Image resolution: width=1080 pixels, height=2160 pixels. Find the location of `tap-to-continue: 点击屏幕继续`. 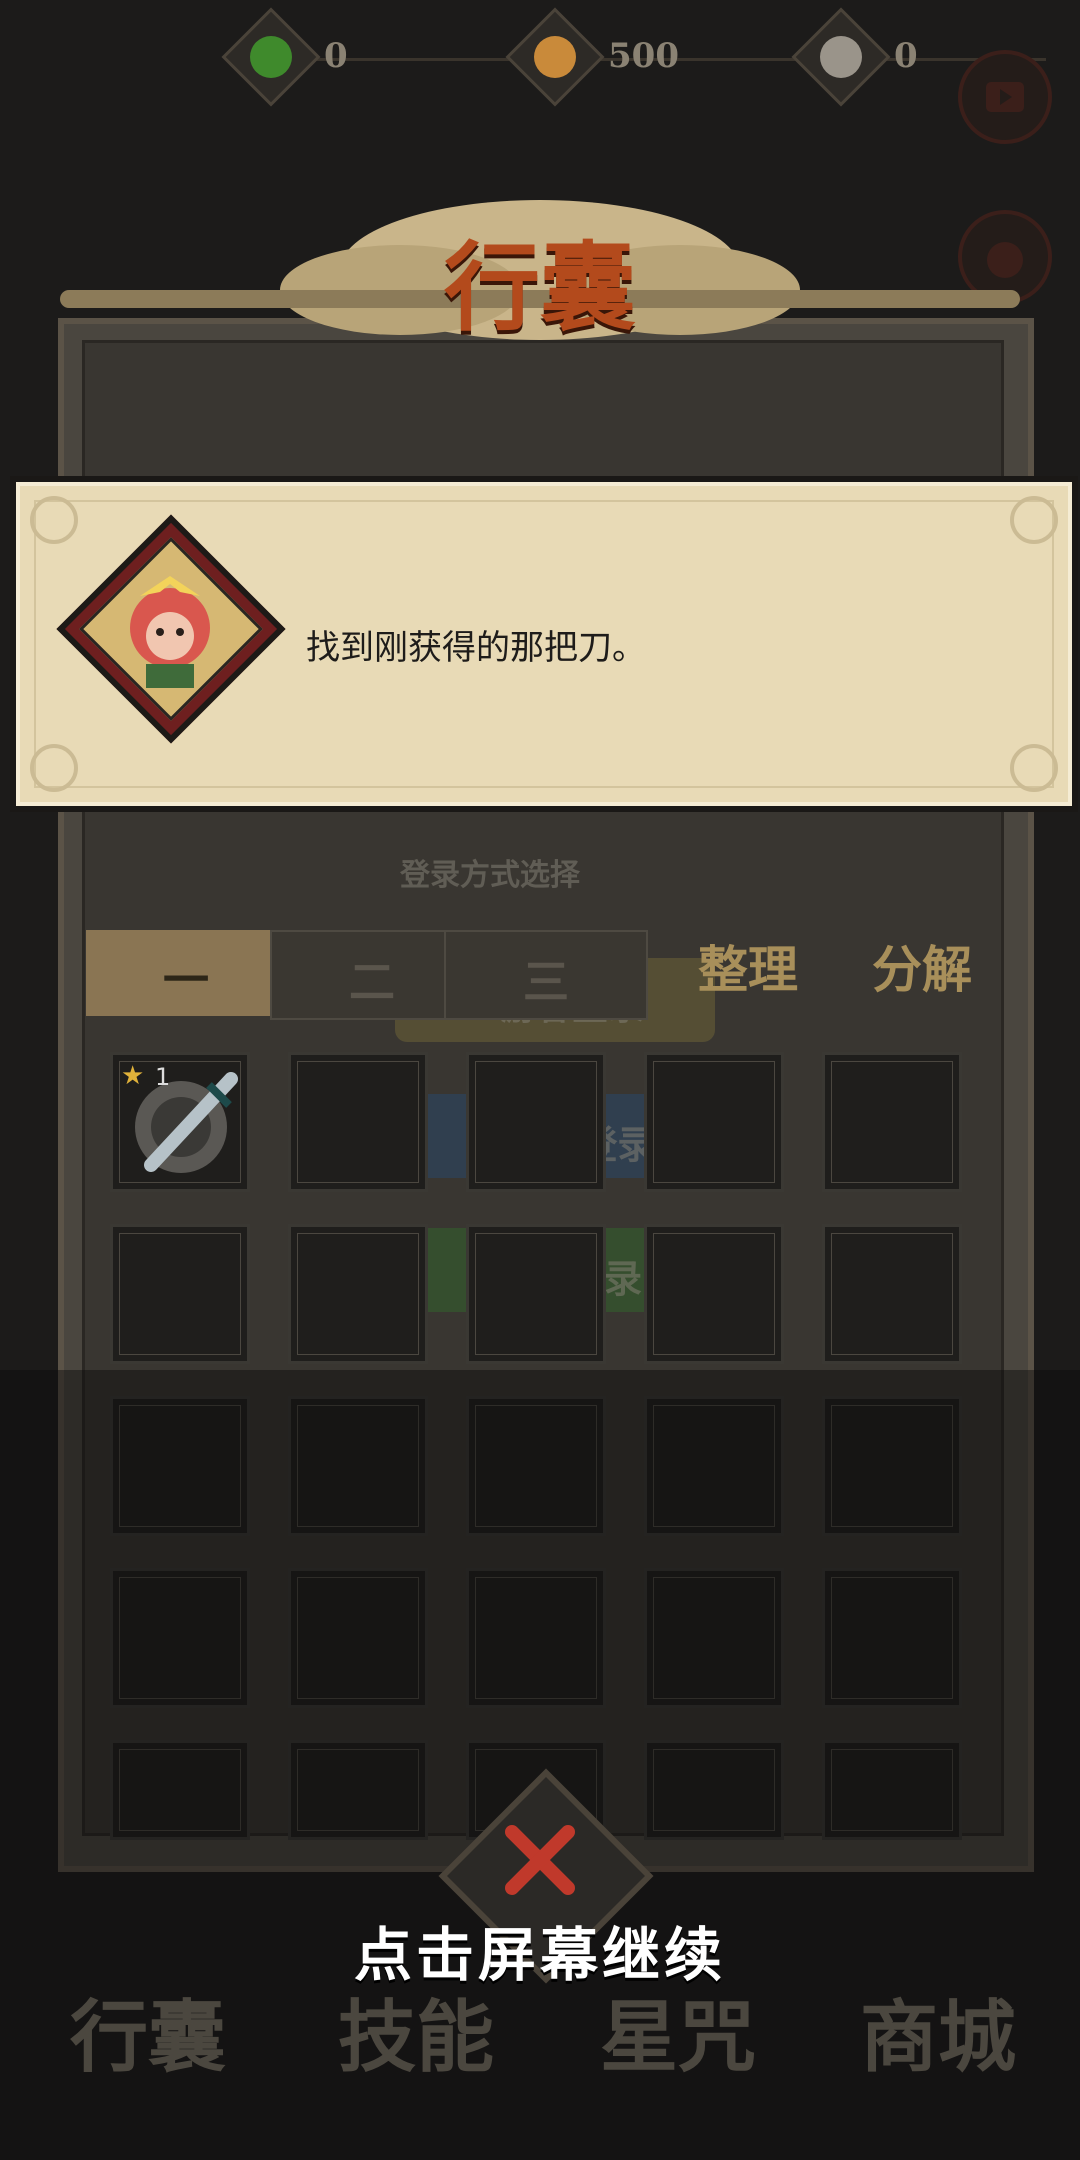

tap-to-continue: 点击屏幕继续 is located at coordinates (540, 1950).